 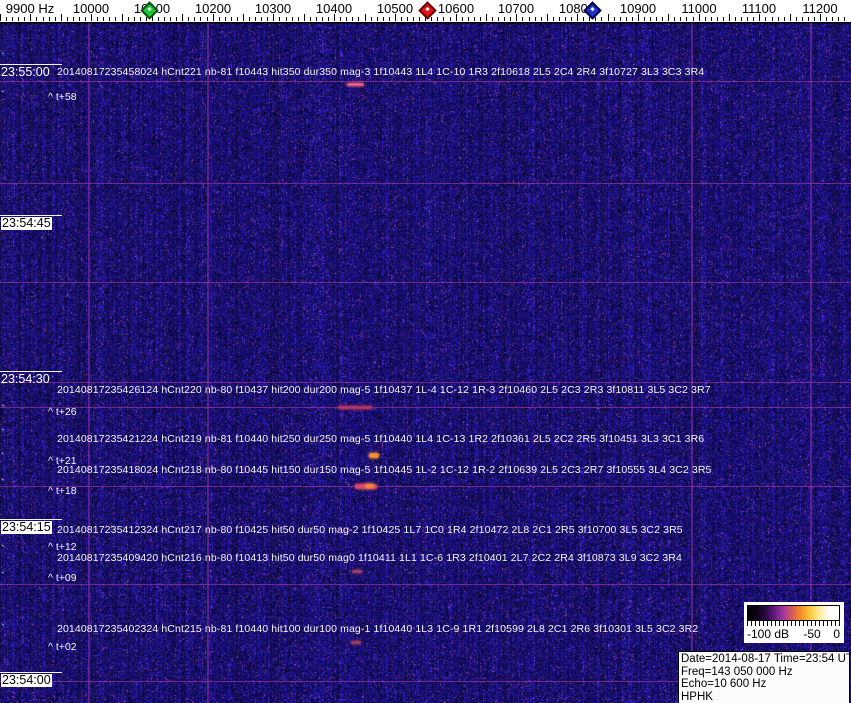 I want to click on red-echo-marker-diamond, so click(x=427, y=10).